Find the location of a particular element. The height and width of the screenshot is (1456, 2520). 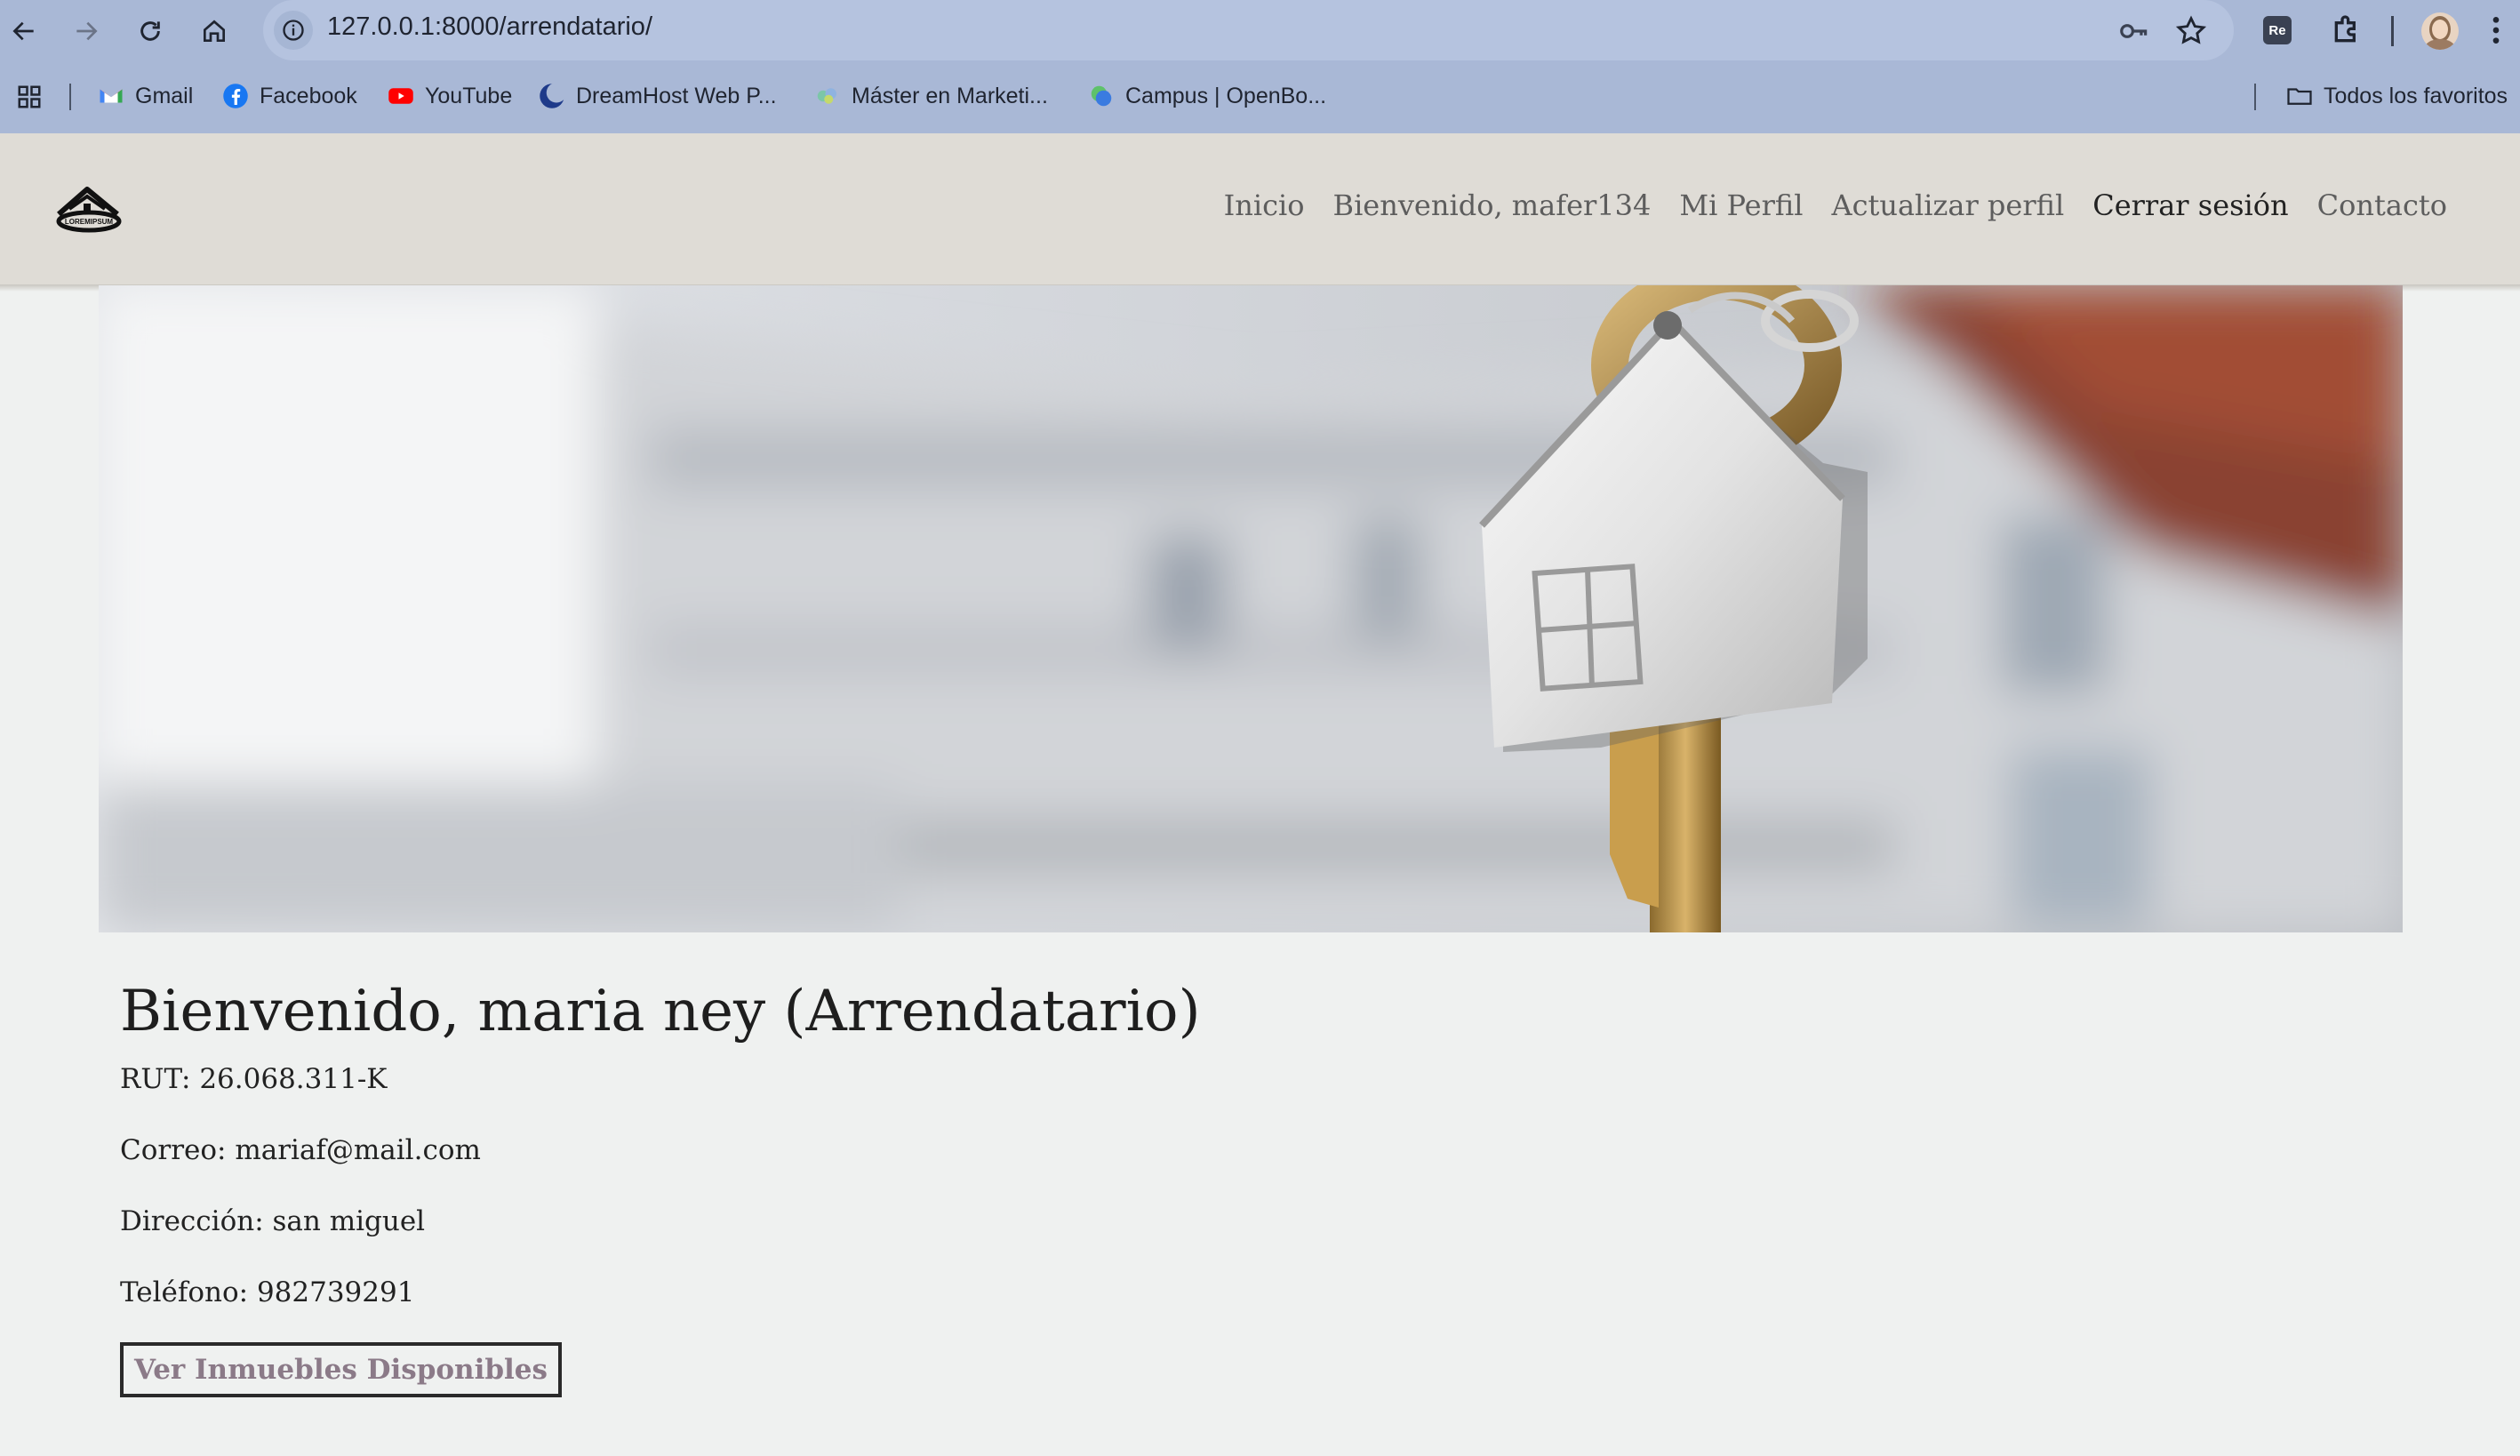

home-button is located at coordinates (214, 31).